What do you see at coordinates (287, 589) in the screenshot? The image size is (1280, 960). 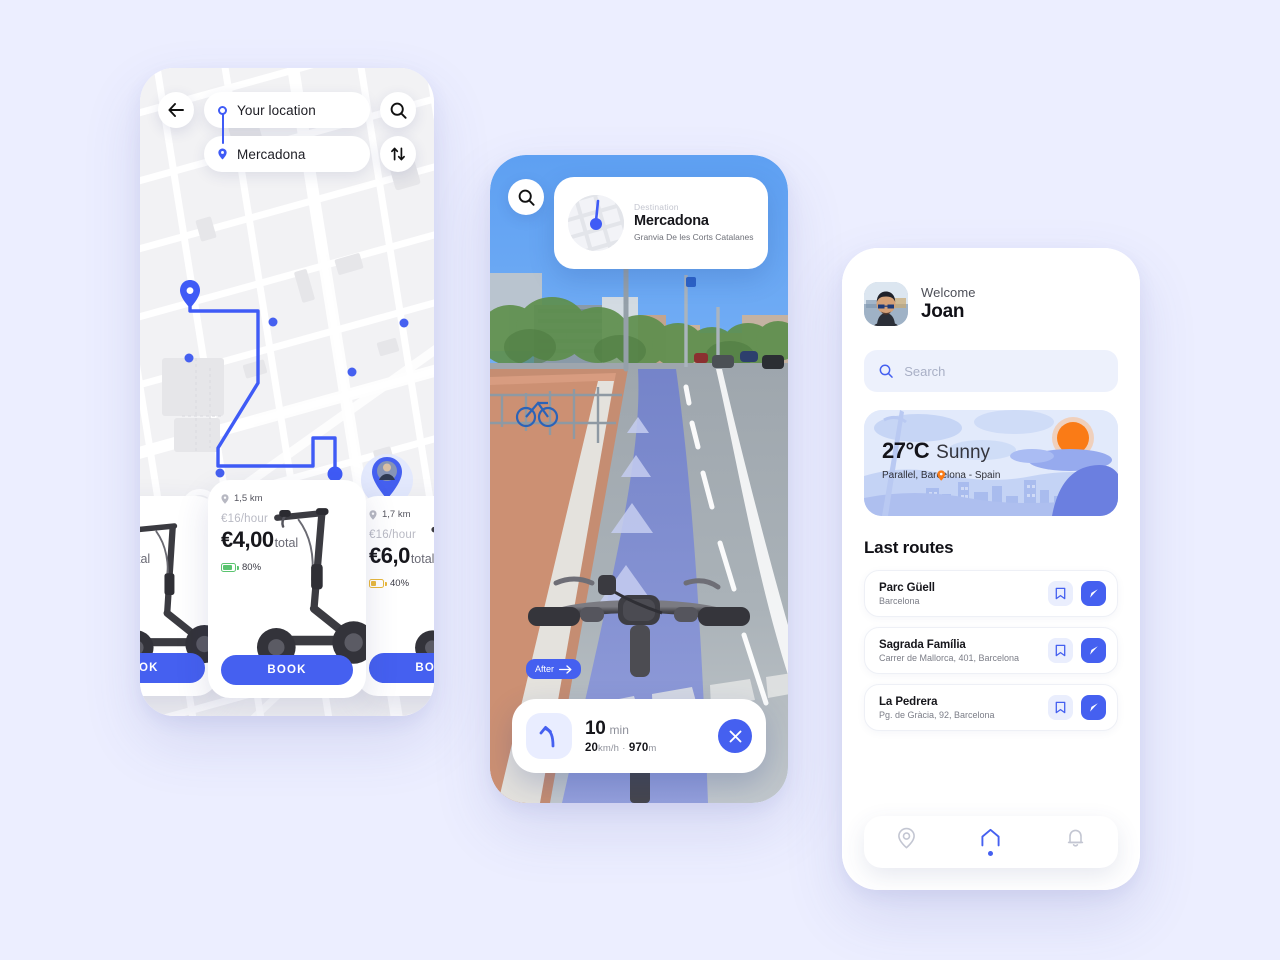 I see `scooter-card-selected: 1,5 km €16/hour €4,00 total 80% BOOK` at bounding box center [287, 589].